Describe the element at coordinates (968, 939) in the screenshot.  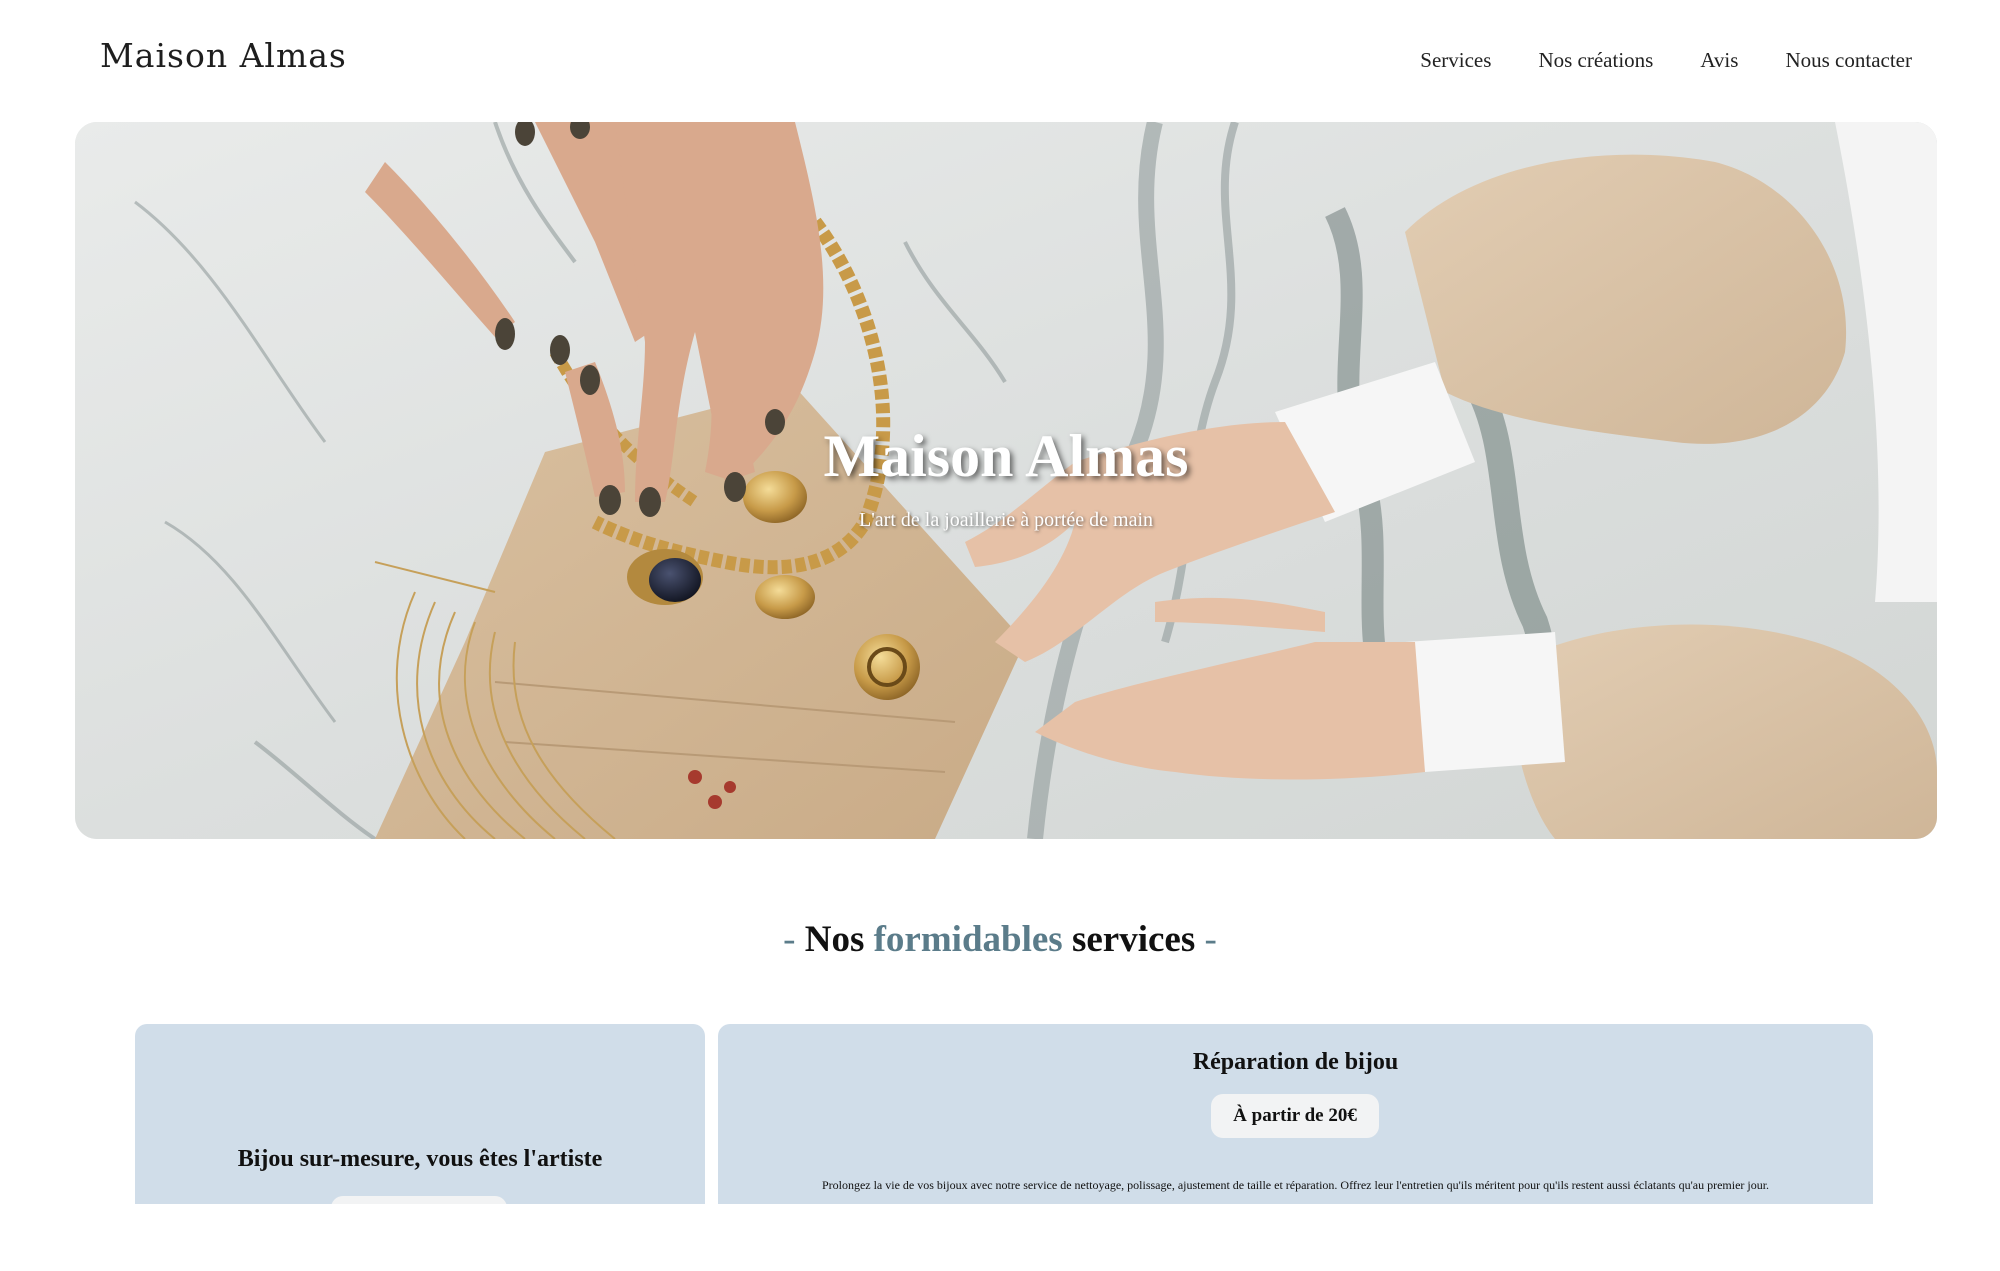
I see `heading-accent-word: formidables` at that location.